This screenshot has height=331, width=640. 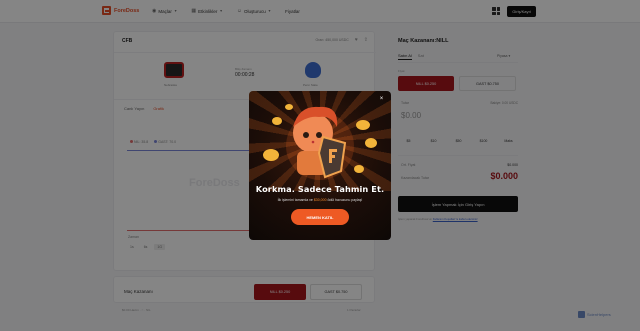 I want to click on mascot-illustration, so click(x=320, y=142).